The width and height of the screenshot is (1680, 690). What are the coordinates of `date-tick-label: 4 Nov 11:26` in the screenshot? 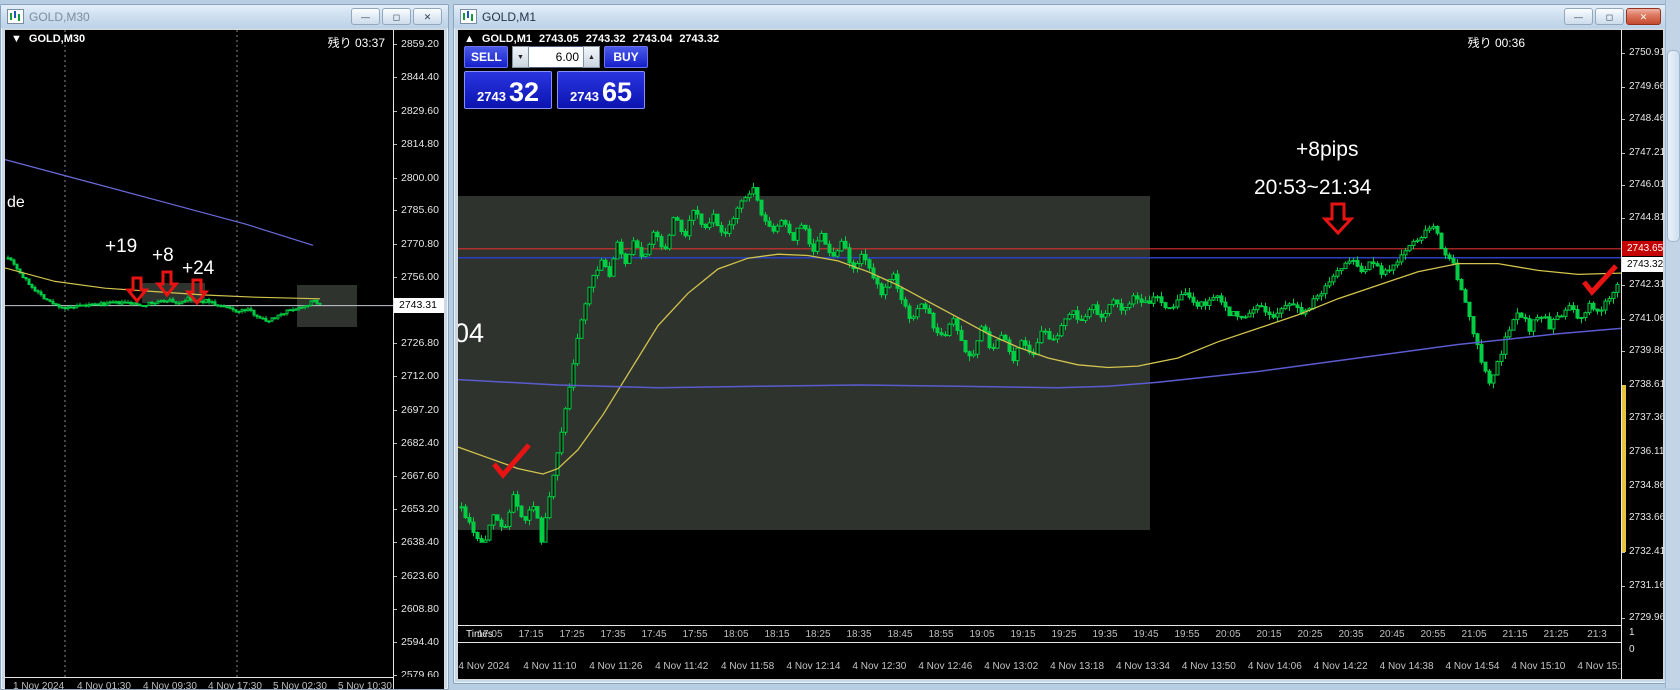 It's located at (616, 666).